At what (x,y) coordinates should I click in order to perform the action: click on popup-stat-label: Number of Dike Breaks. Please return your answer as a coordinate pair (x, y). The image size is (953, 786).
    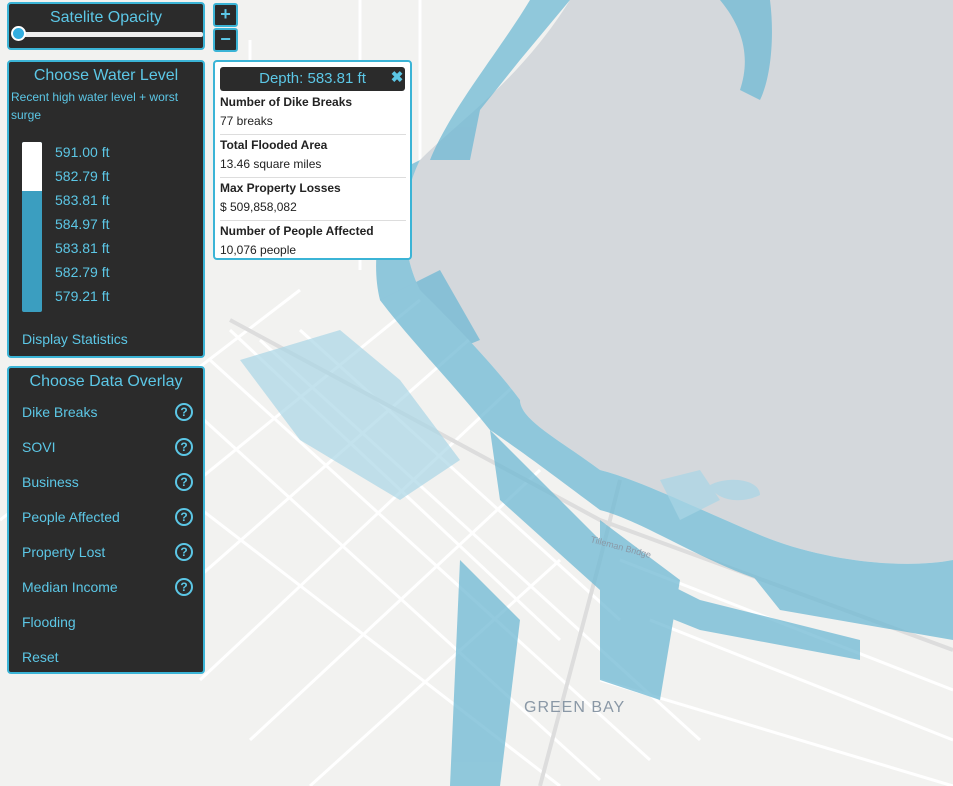
    Looking at the image, I should click on (286, 102).